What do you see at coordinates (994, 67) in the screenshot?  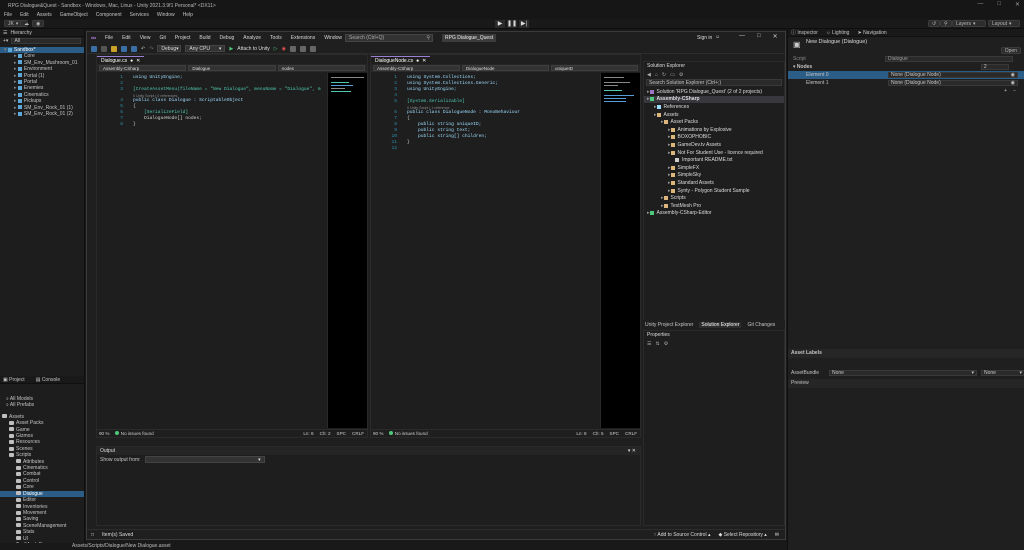 I see `nodes-count-field: 2` at bounding box center [994, 67].